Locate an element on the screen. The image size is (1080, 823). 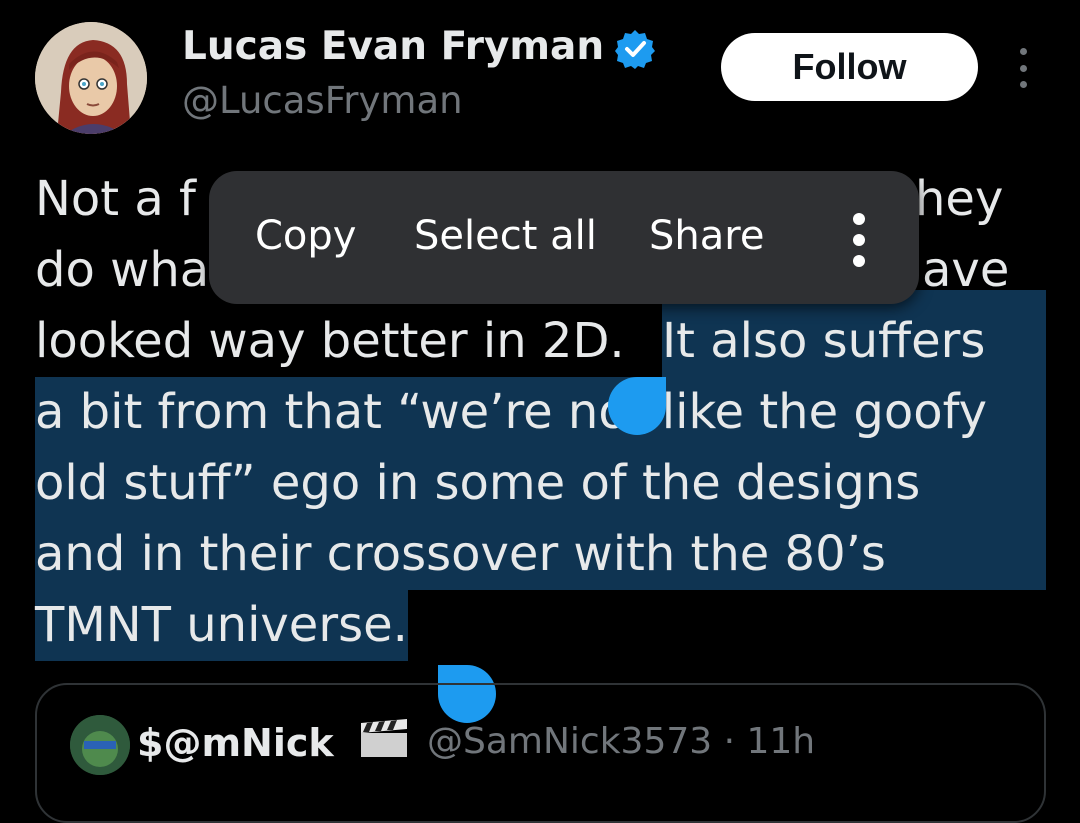
text-fragment: hey is located at coordinates (959, 199).